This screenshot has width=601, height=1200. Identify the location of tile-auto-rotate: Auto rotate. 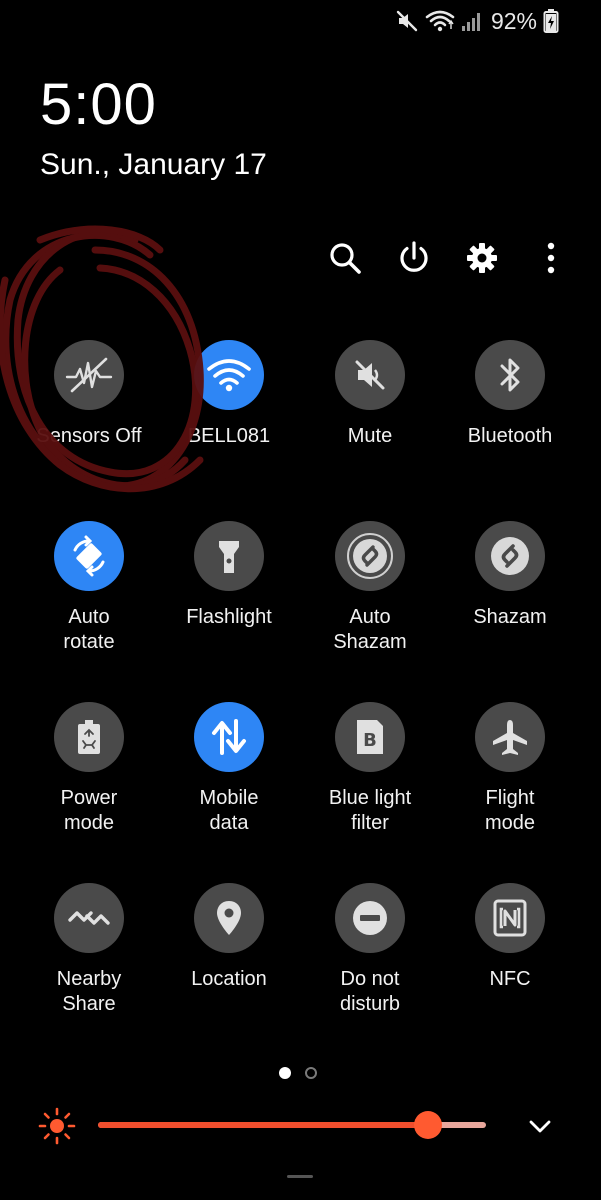
(89, 588).